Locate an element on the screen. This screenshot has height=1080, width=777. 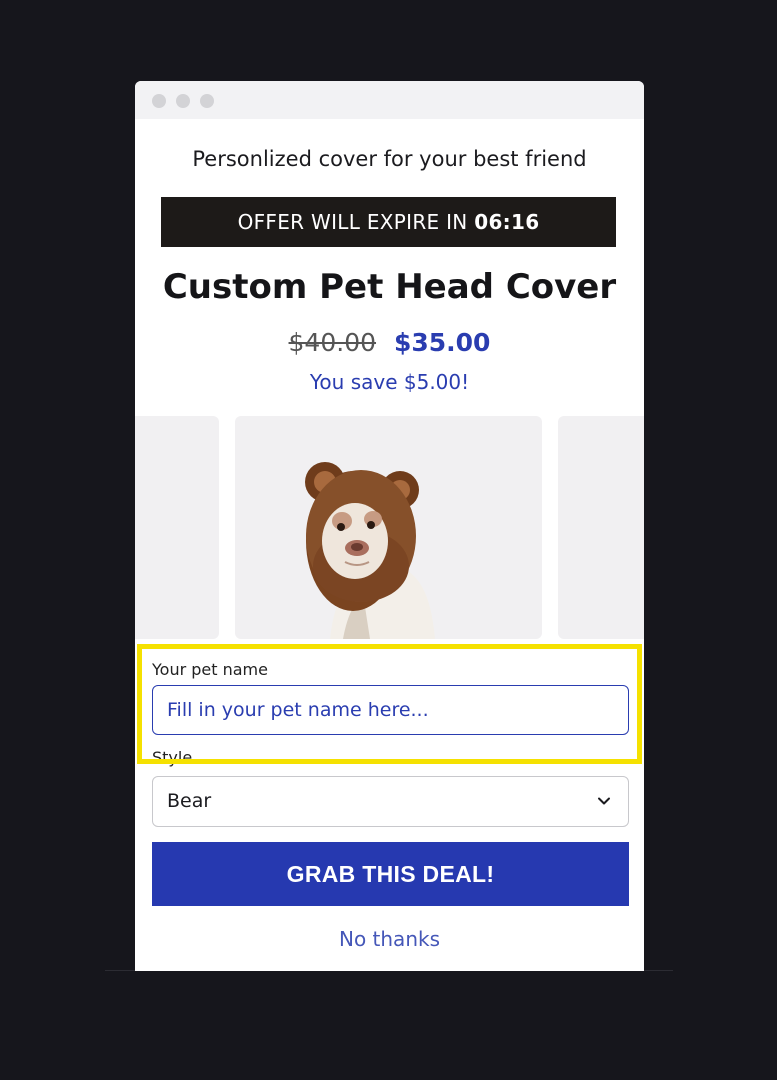
carousel-slide-current is located at coordinates (388, 527).